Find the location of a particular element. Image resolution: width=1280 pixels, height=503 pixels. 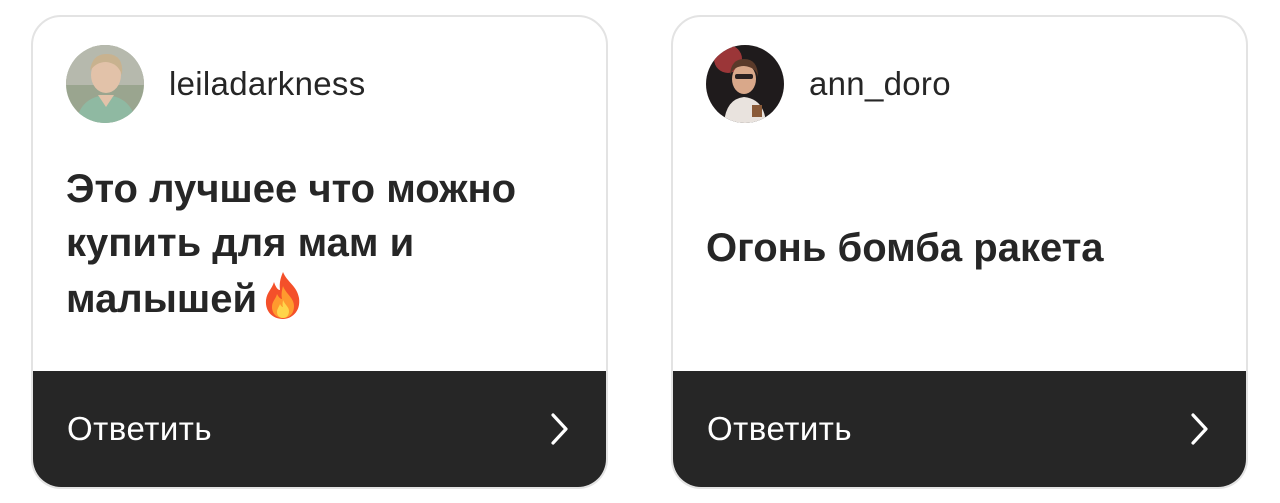

username: leiladarkness is located at coordinates (267, 84).